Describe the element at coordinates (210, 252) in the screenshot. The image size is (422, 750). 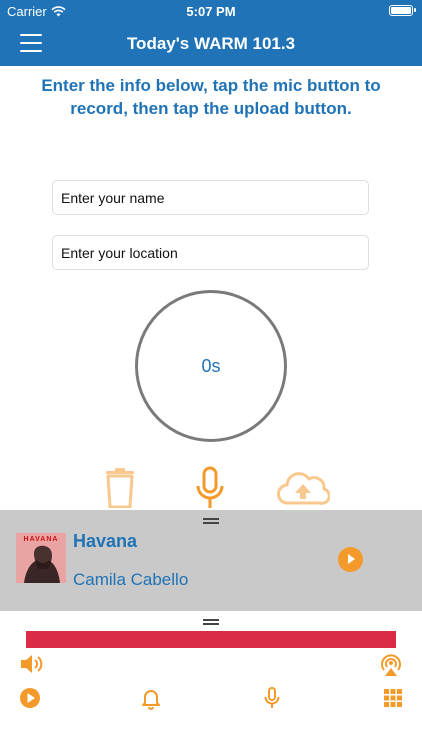
I see `location-field` at that location.